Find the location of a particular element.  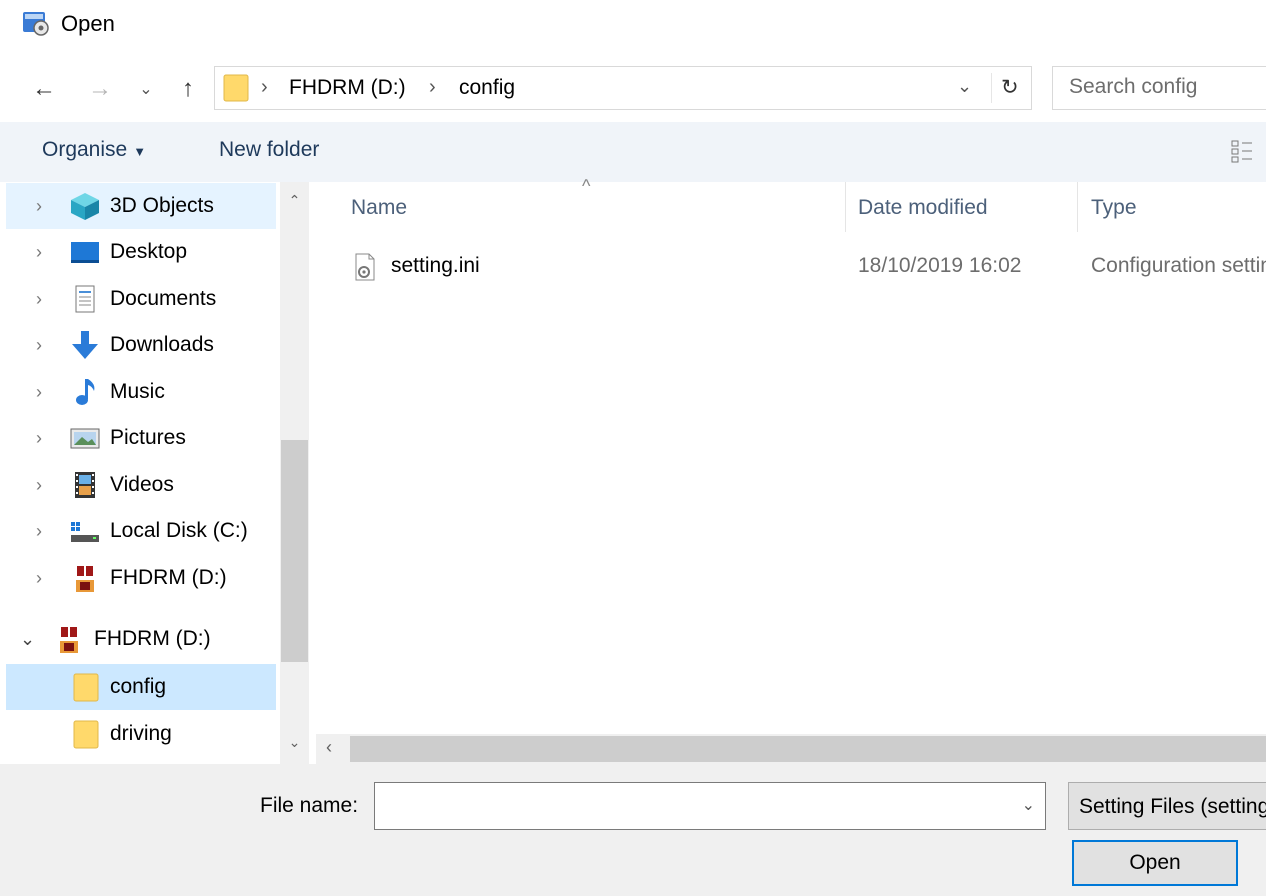

nav-item-label: driving is located at coordinates (141, 733).